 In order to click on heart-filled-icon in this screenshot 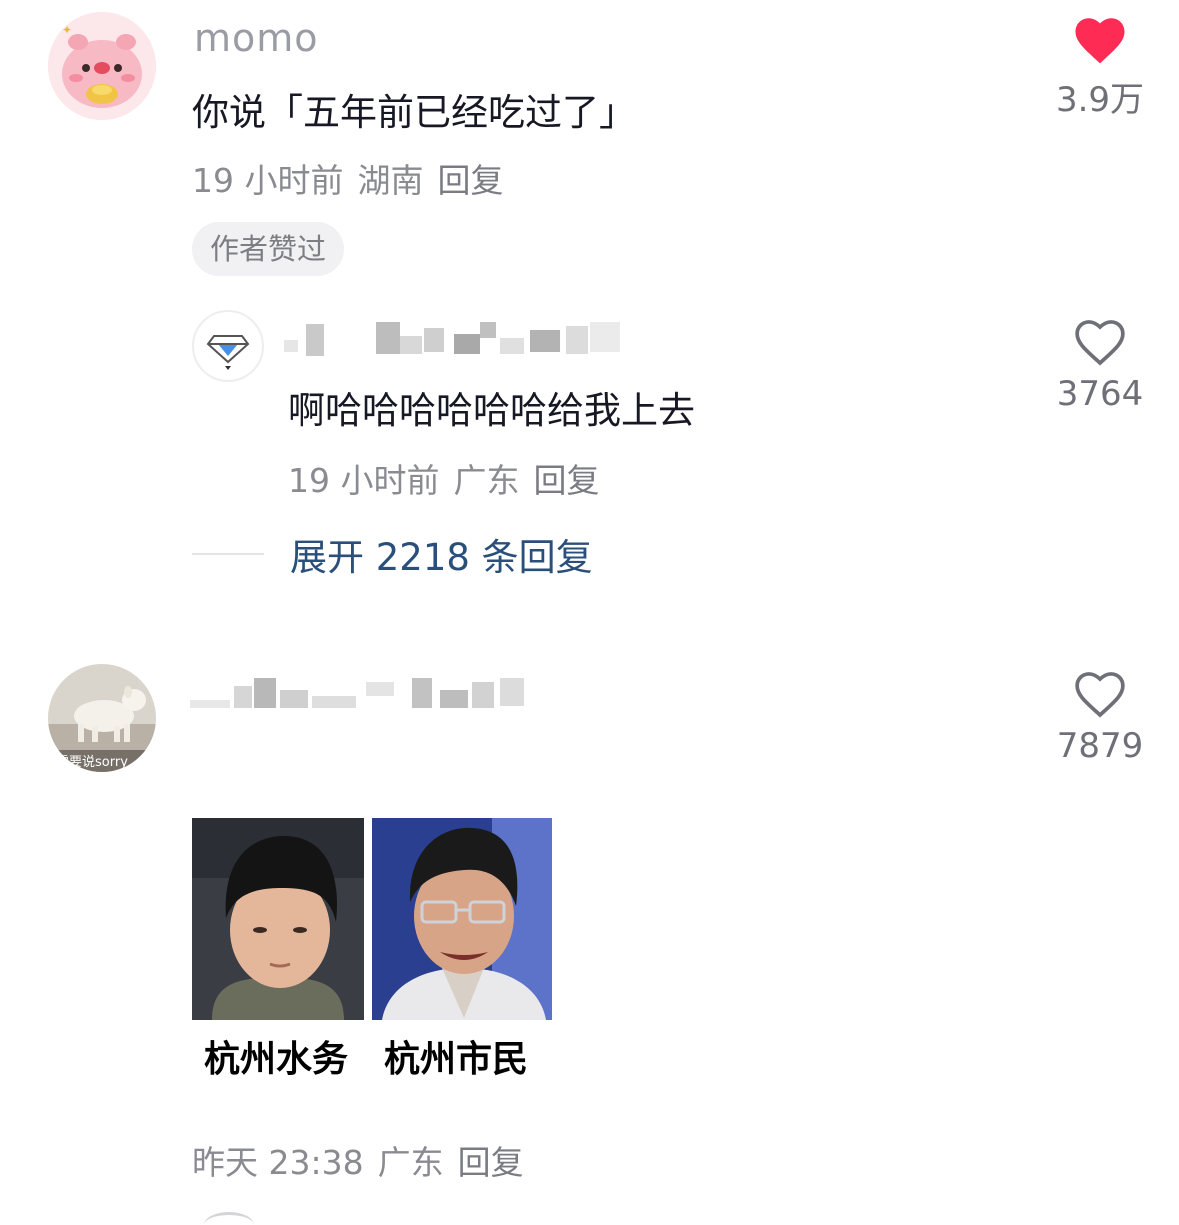, I will do `click(1100, 41)`.